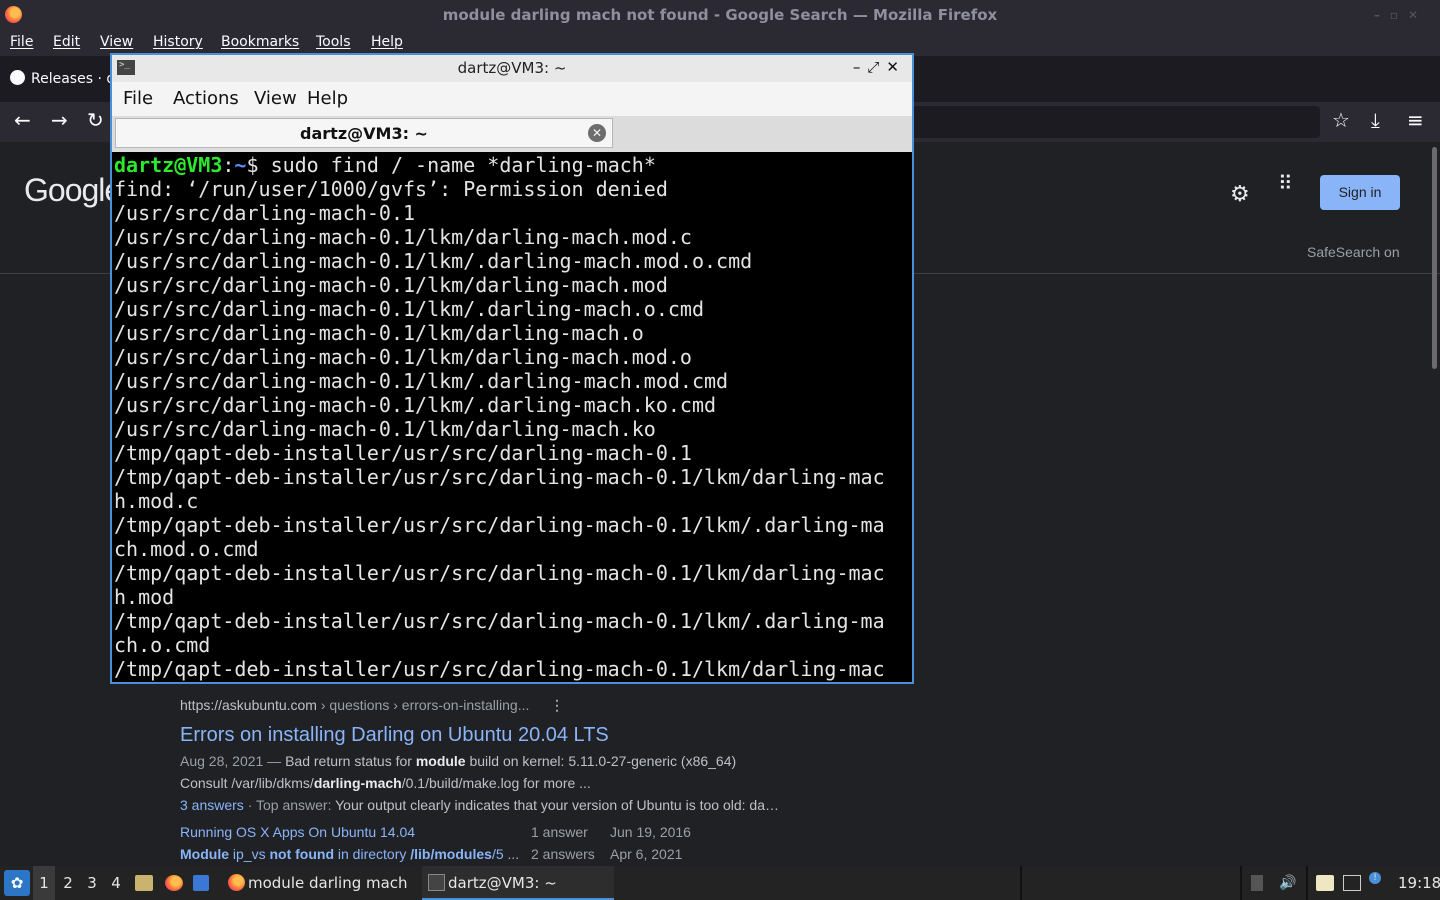  Describe the element at coordinates (597, 133) in the screenshot. I see `close-tab-icon: ✕` at that location.